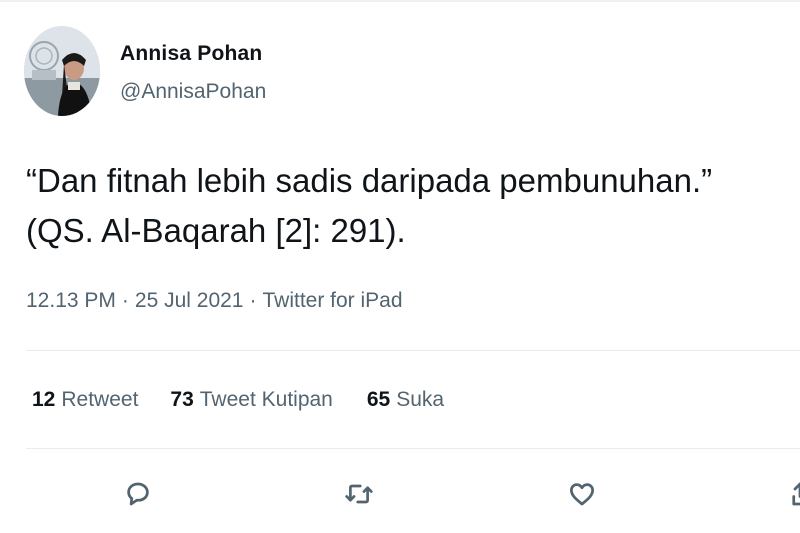 The height and width of the screenshot is (533, 800). I want to click on like-label: Suka, so click(420, 399).